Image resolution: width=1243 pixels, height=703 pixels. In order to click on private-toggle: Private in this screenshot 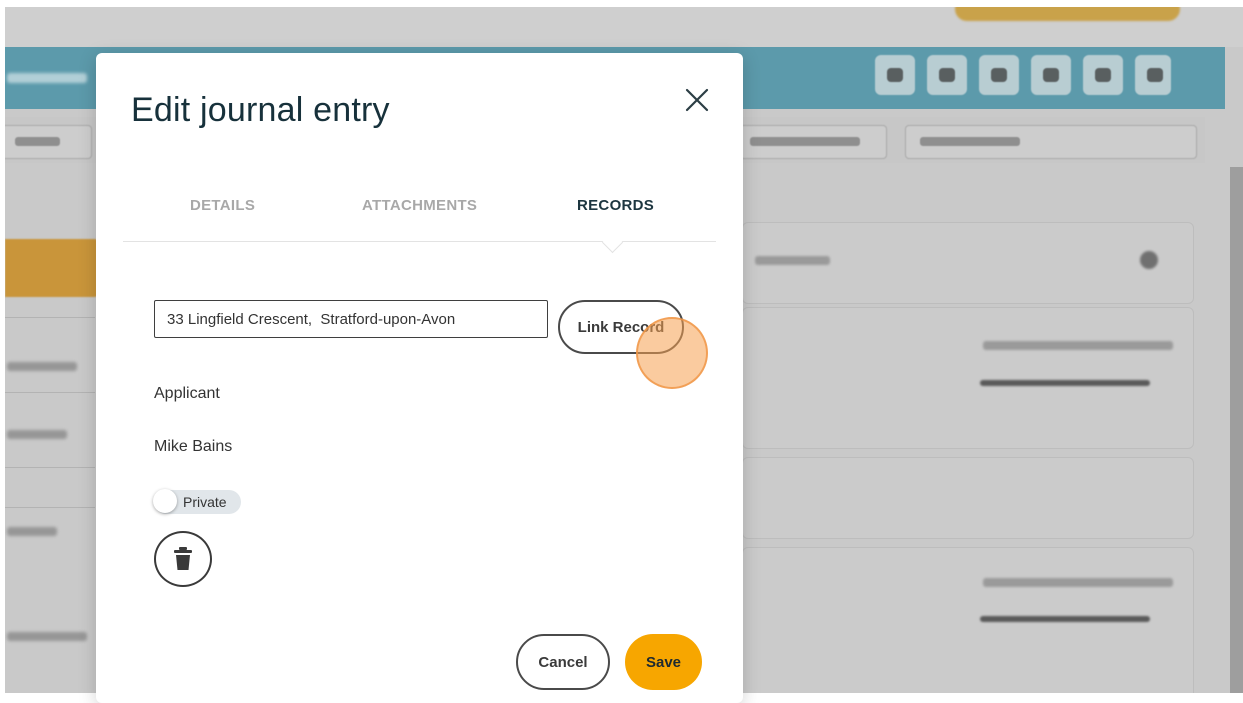, I will do `click(197, 501)`.